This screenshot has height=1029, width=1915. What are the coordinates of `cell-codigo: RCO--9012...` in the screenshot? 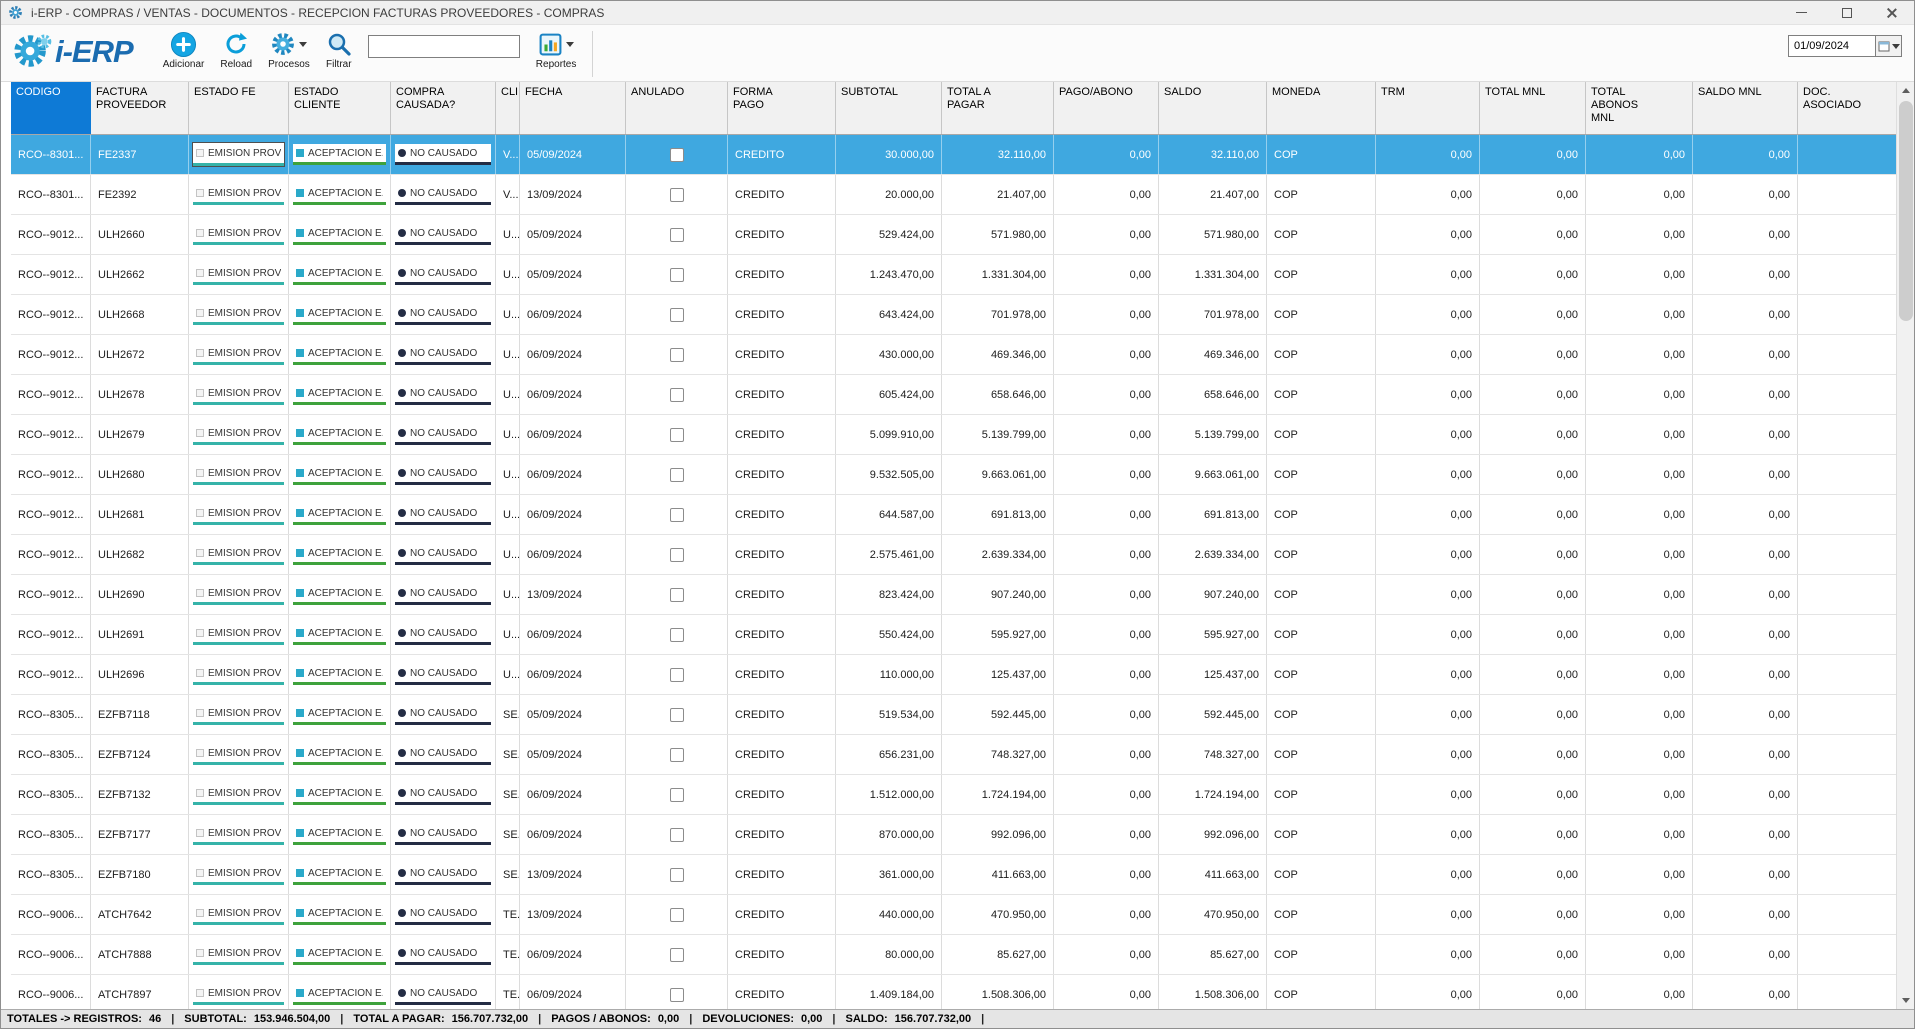 It's located at (51, 394).